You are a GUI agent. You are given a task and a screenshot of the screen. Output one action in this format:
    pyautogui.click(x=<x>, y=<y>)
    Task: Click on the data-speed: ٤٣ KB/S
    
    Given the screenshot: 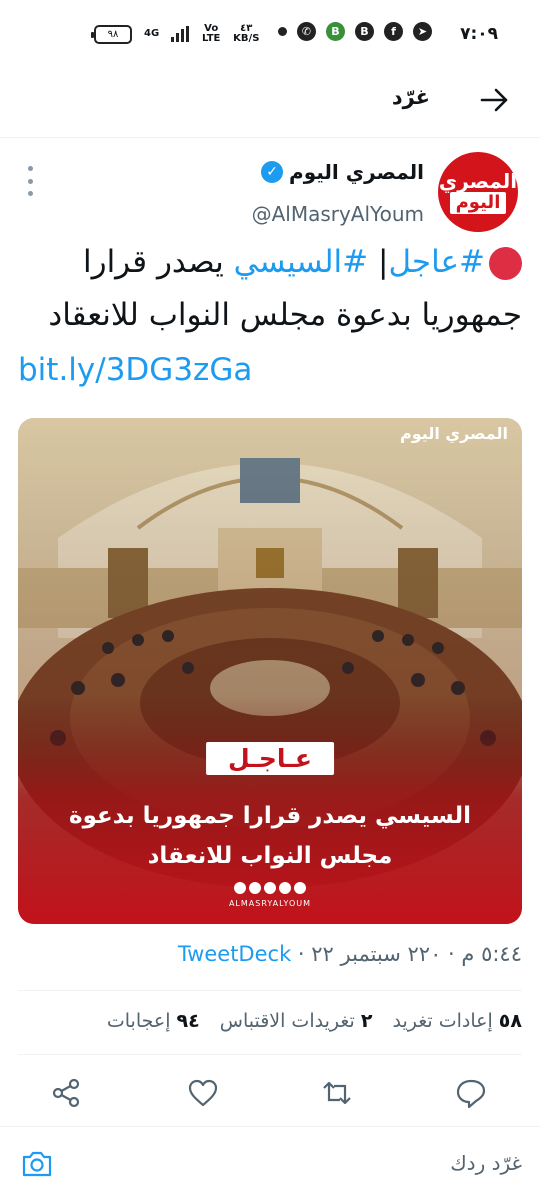 What is the action you would take?
    pyautogui.click(x=246, y=33)
    